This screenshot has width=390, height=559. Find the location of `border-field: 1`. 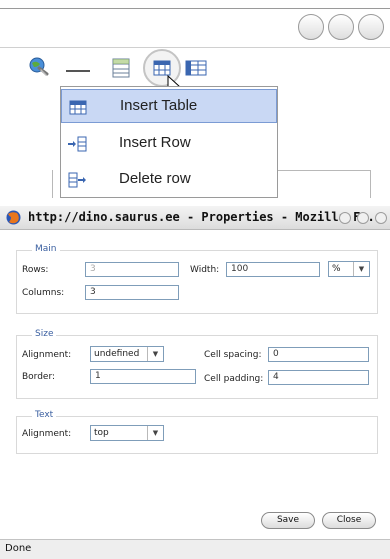

border-field: 1 is located at coordinates (143, 376).